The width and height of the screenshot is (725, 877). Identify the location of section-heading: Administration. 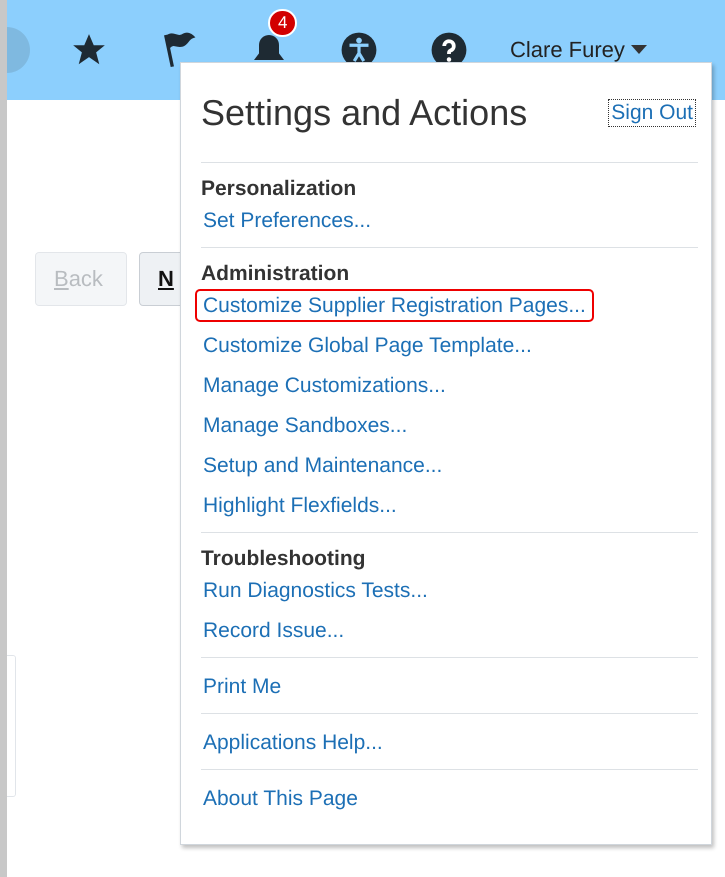
(275, 274).